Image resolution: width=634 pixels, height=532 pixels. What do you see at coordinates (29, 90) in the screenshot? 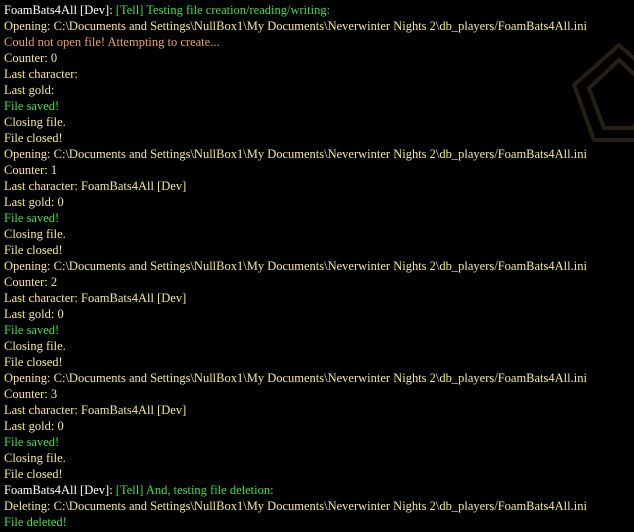
I see `chat-message: Last gold:` at bounding box center [29, 90].